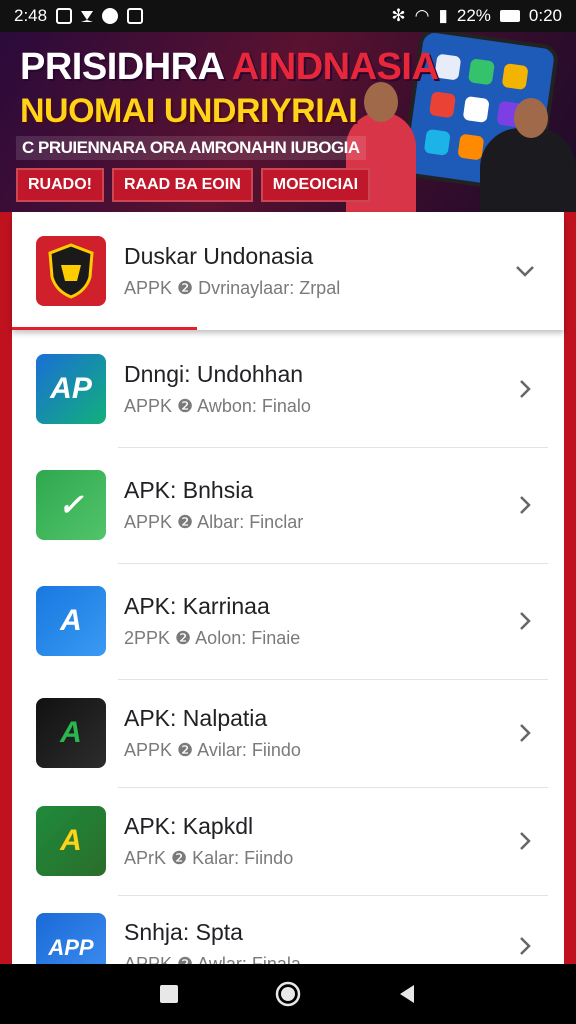 Image resolution: width=576 pixels, height=1024 pixels. I want to click on app-icon-text: AP, so click(71, 388).